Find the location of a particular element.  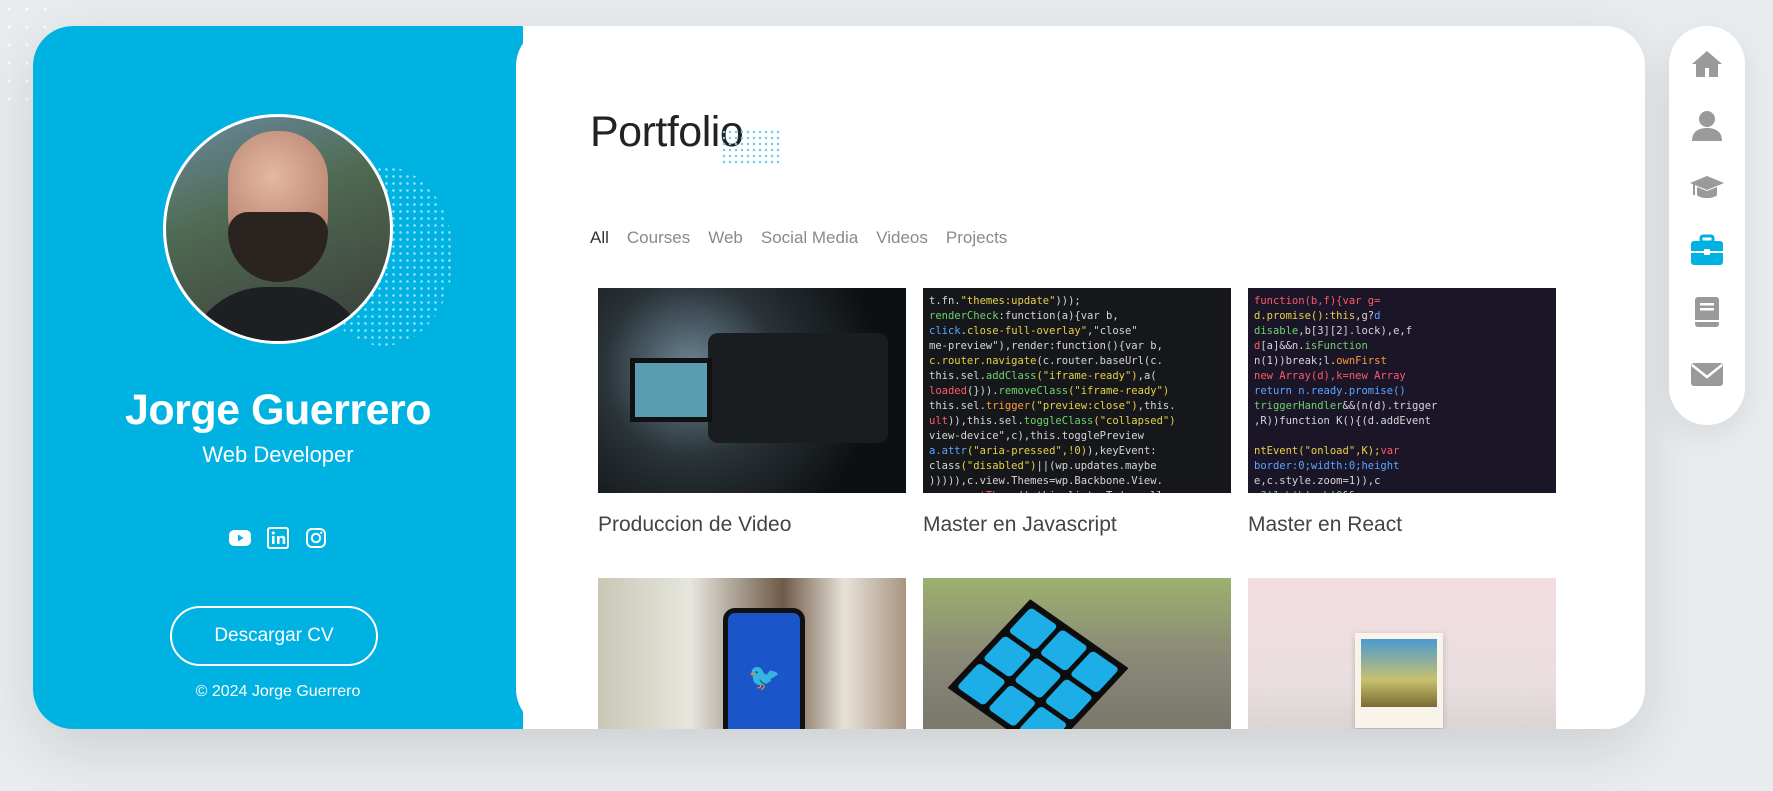

polaroid-photo-thumbnail is located at coordinates (1402, 653).